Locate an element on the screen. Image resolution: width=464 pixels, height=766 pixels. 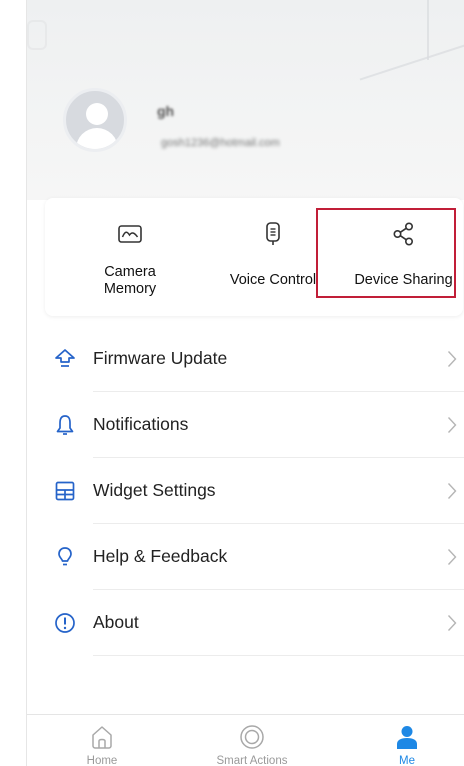
firmware-update-icon is located at coordinates (65, 358).